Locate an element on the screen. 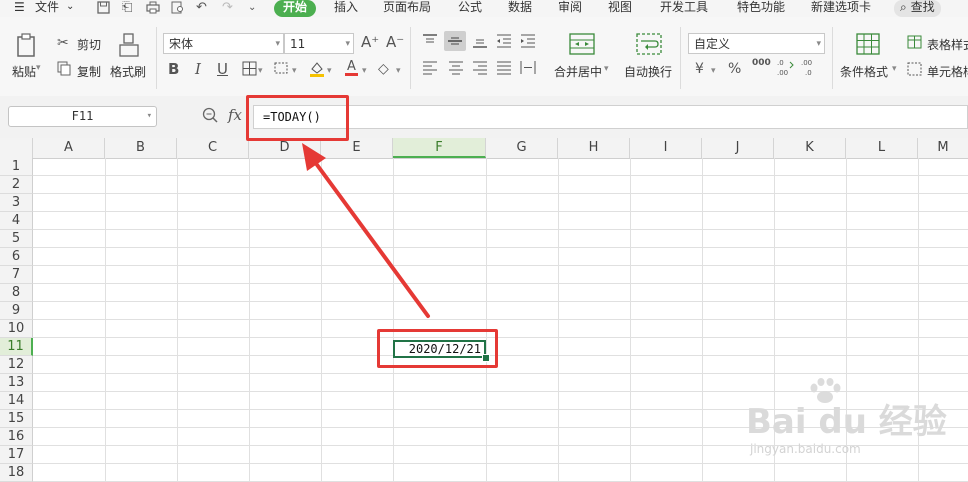 This screenshot has width=968, height=482. annotation-arrow is located at coordinates (366, 230).